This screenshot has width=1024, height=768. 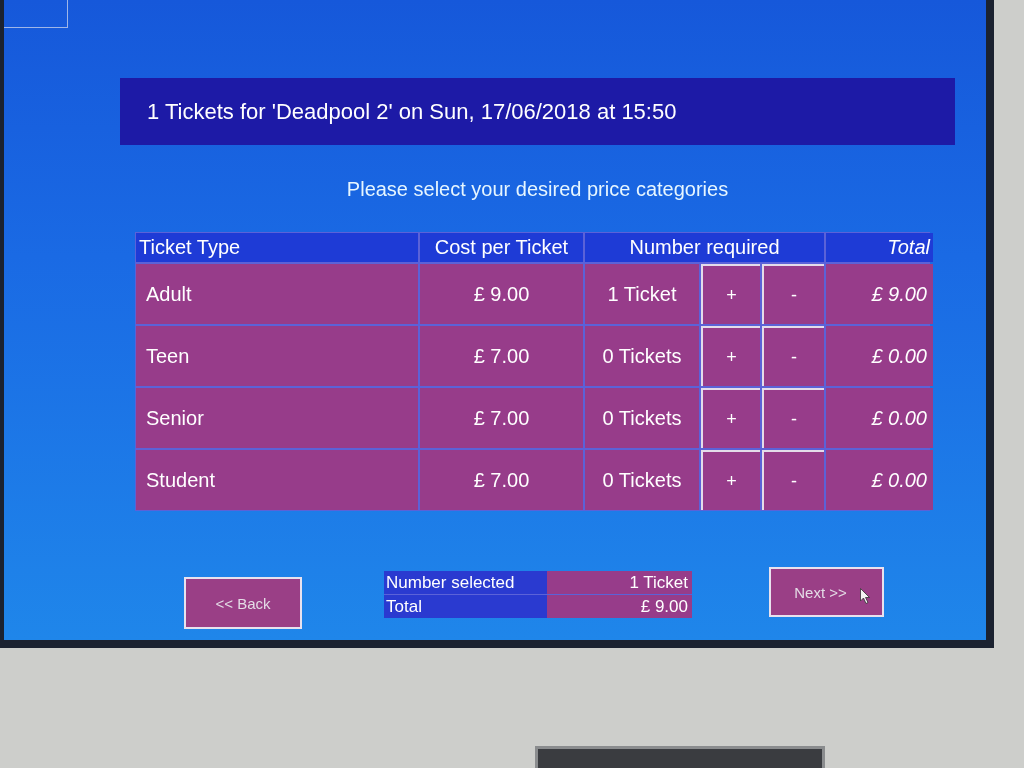 I want to click on summary-label: Total, so click(x=465, y=606).